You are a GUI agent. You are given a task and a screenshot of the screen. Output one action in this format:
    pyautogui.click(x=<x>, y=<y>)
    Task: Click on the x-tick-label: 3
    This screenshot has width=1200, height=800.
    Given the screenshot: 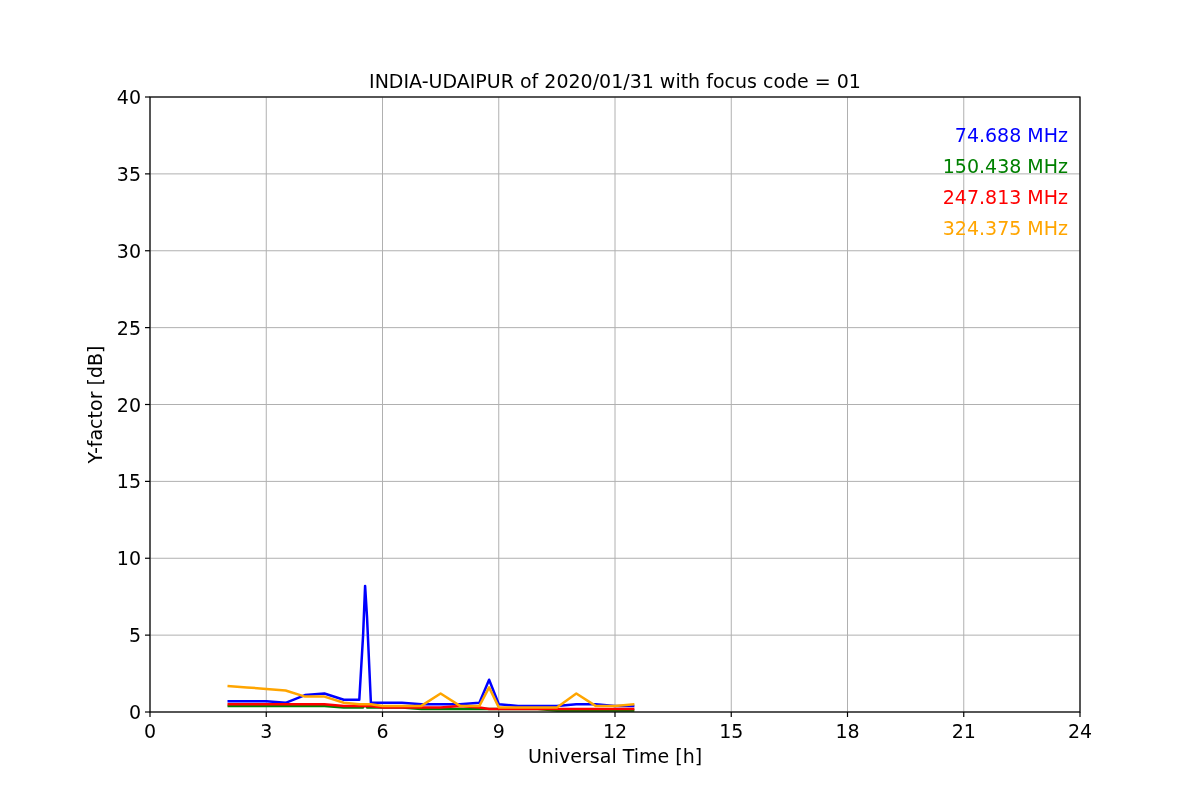 What is the action you would take?
    pyautogui.click(x=266, y=731)
    